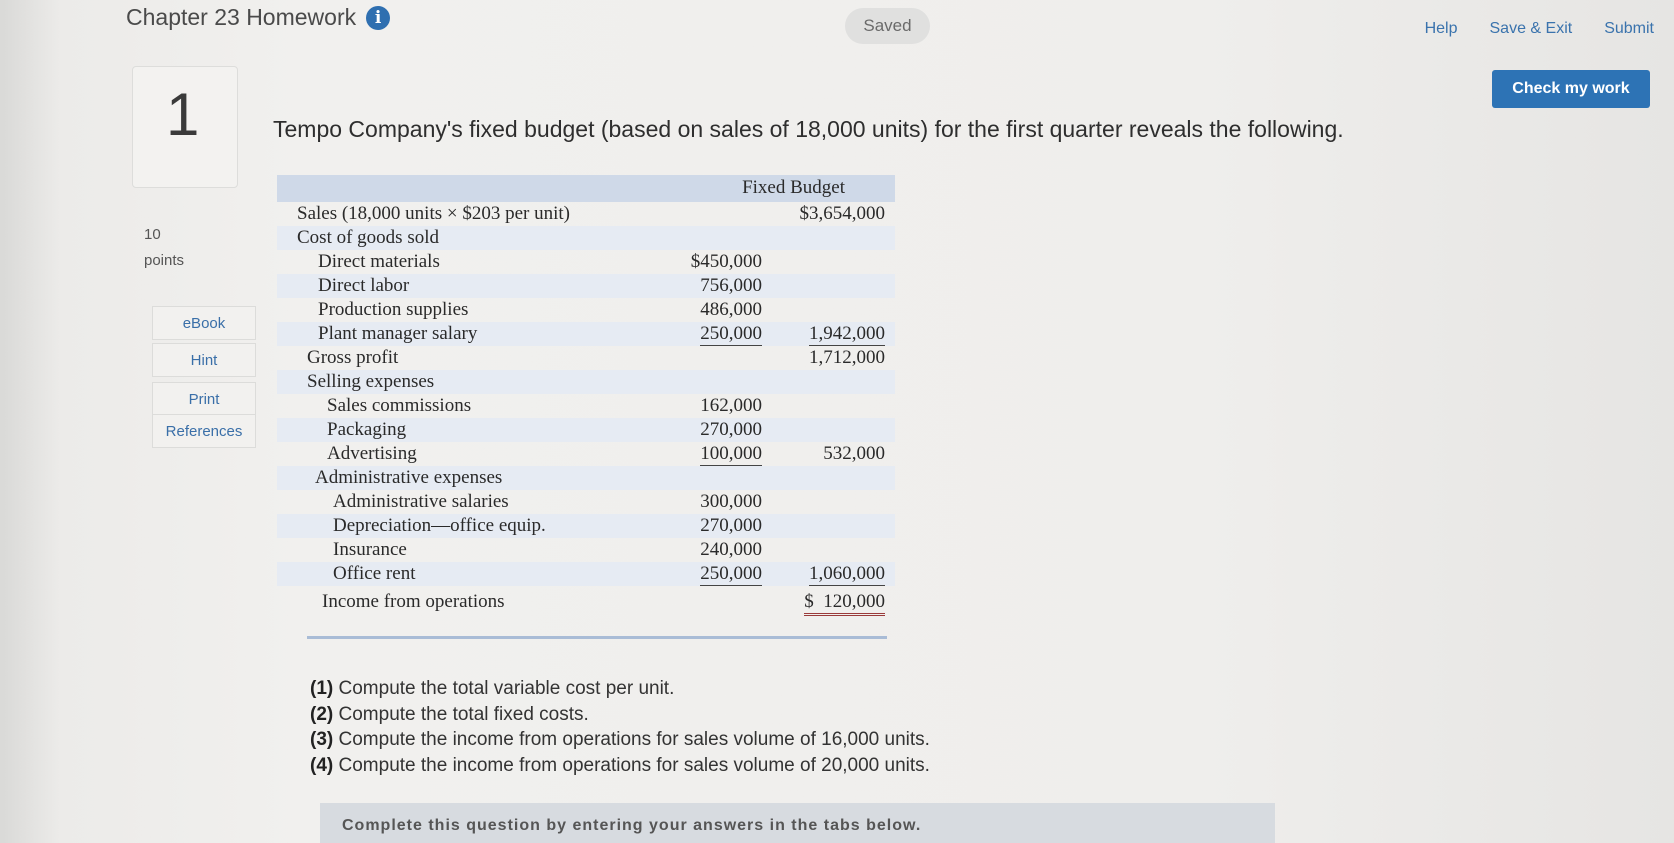  I want to click on ebook-button: eBook, so click(204, 323).